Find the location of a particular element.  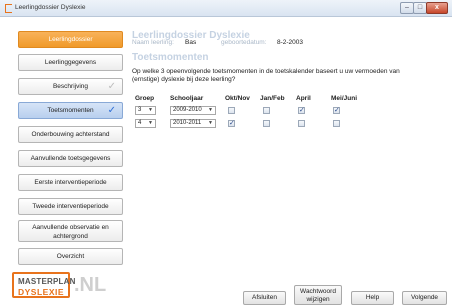

close-button: x is located at coordinates (437, 8).